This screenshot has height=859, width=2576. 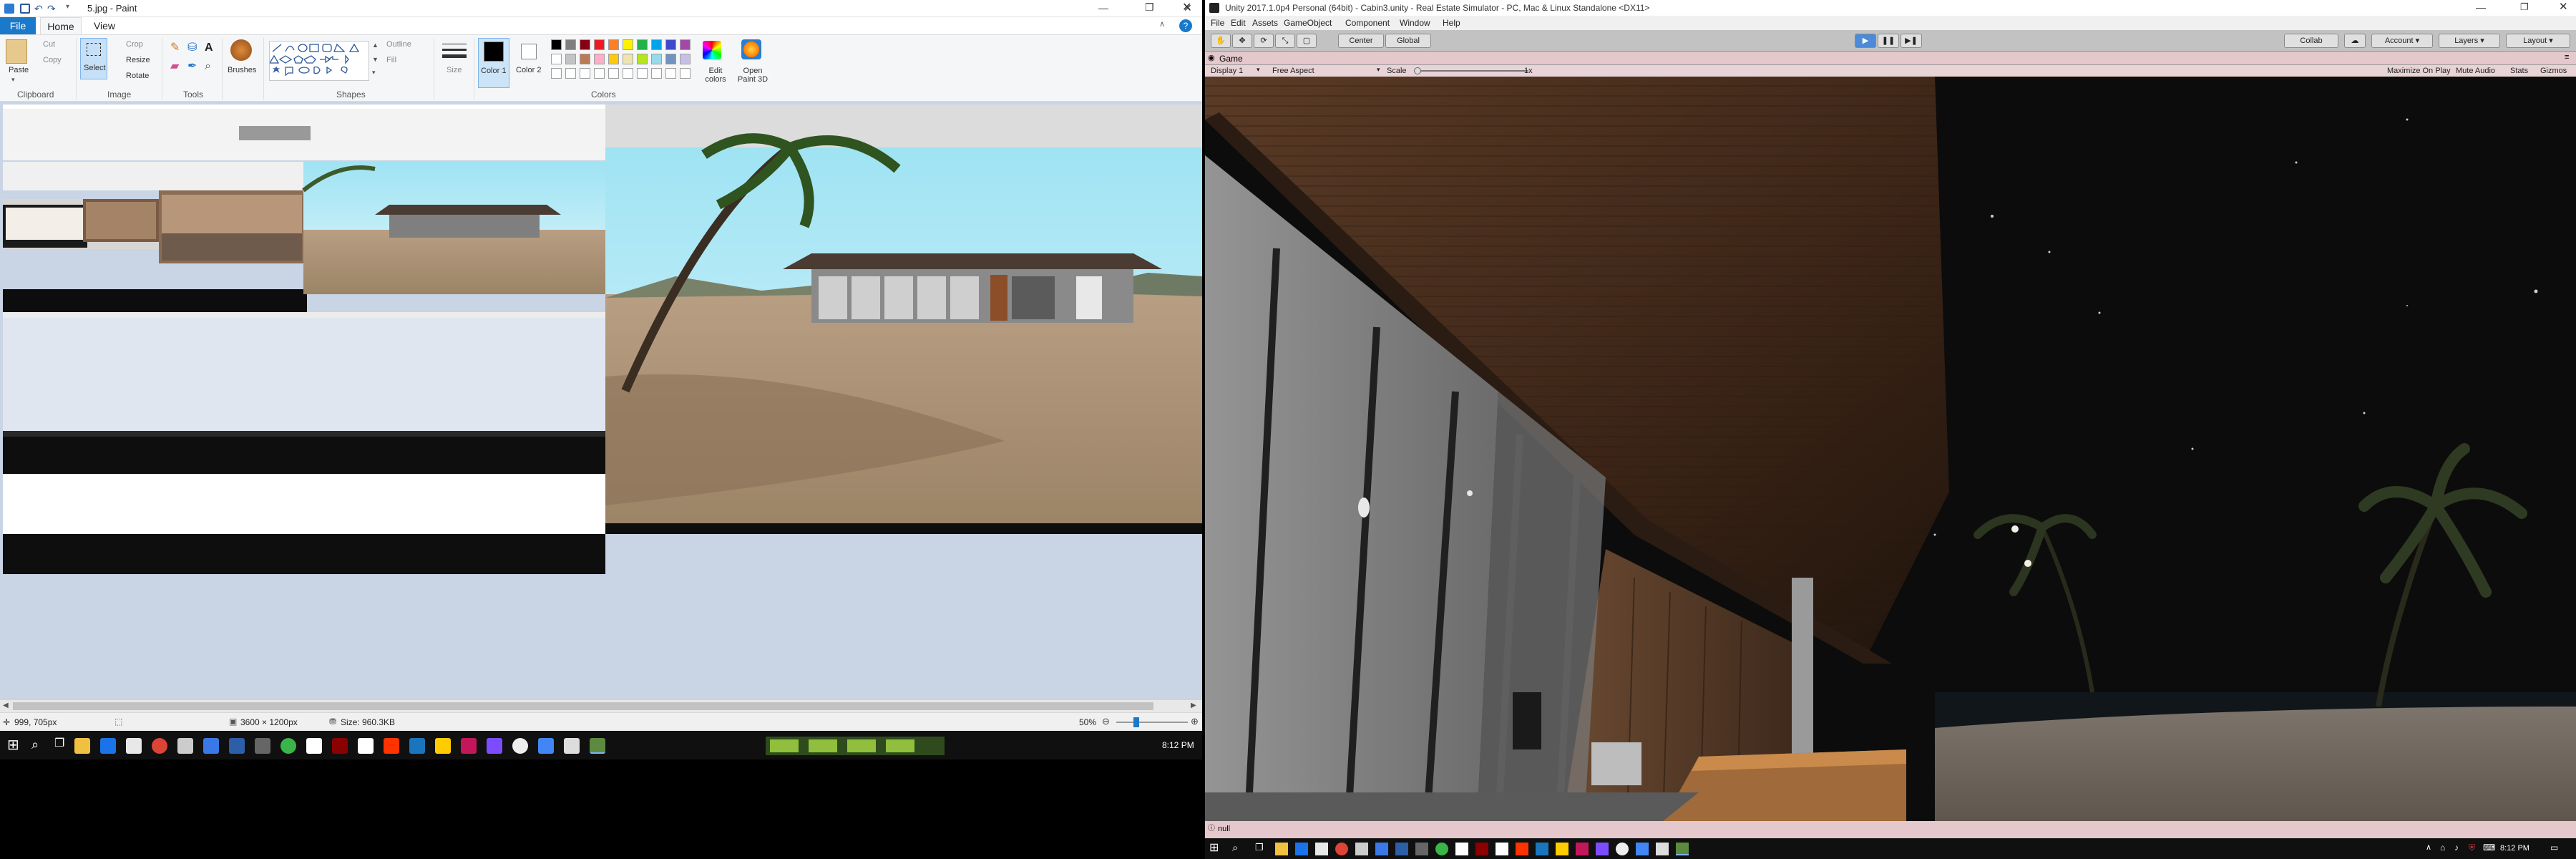 I want to click on paste-dropdown-icon: ▾, so click(x=13, y=80).